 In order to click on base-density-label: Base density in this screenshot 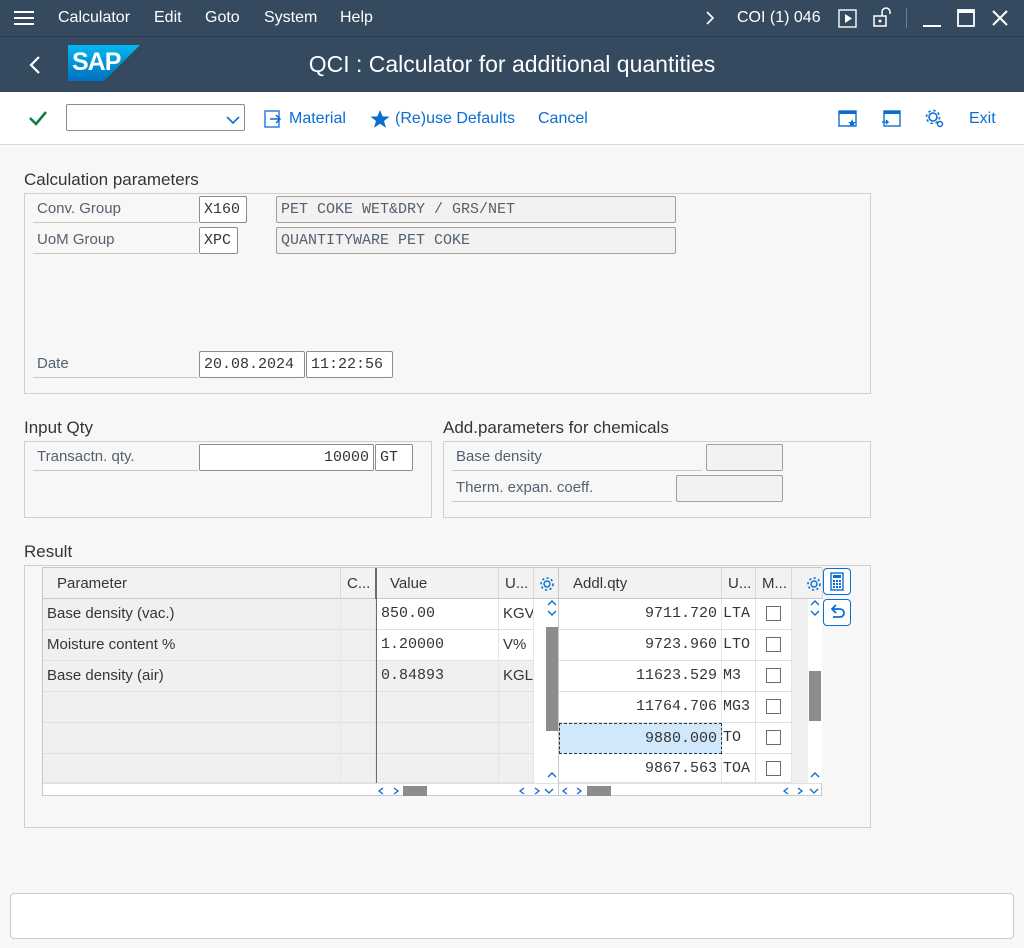, I will do `click(577, 457)`.